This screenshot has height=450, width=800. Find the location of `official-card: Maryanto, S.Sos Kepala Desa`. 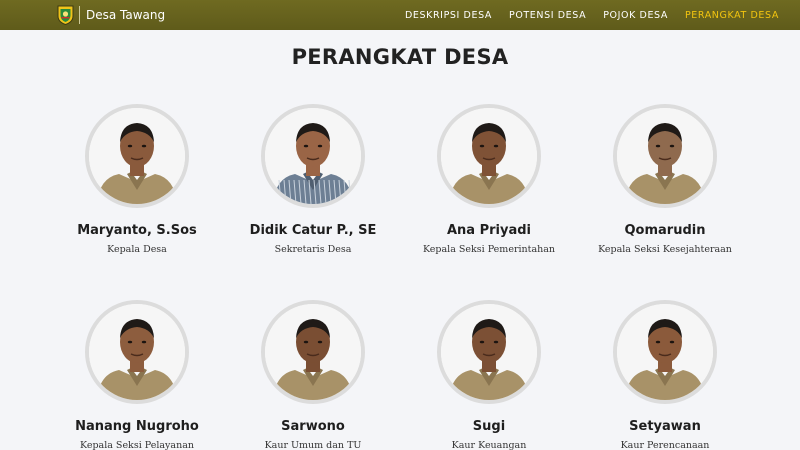

official-card: Maryanto, S.Sos Kepala Desa is located at coordinates (137, 179).